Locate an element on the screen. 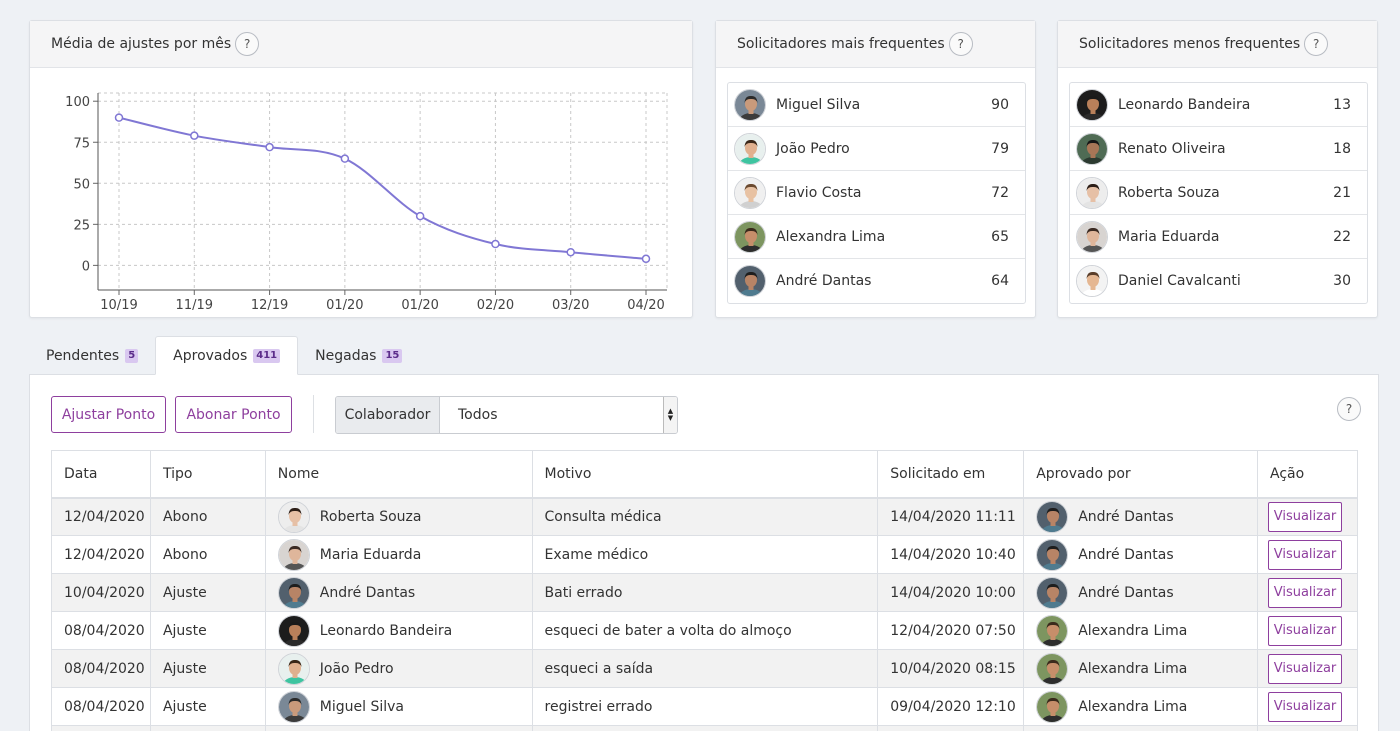 This screenshot has height=731, width=1400. column-header-requested-at: Solicitado em is located at coordinates (951, 474).